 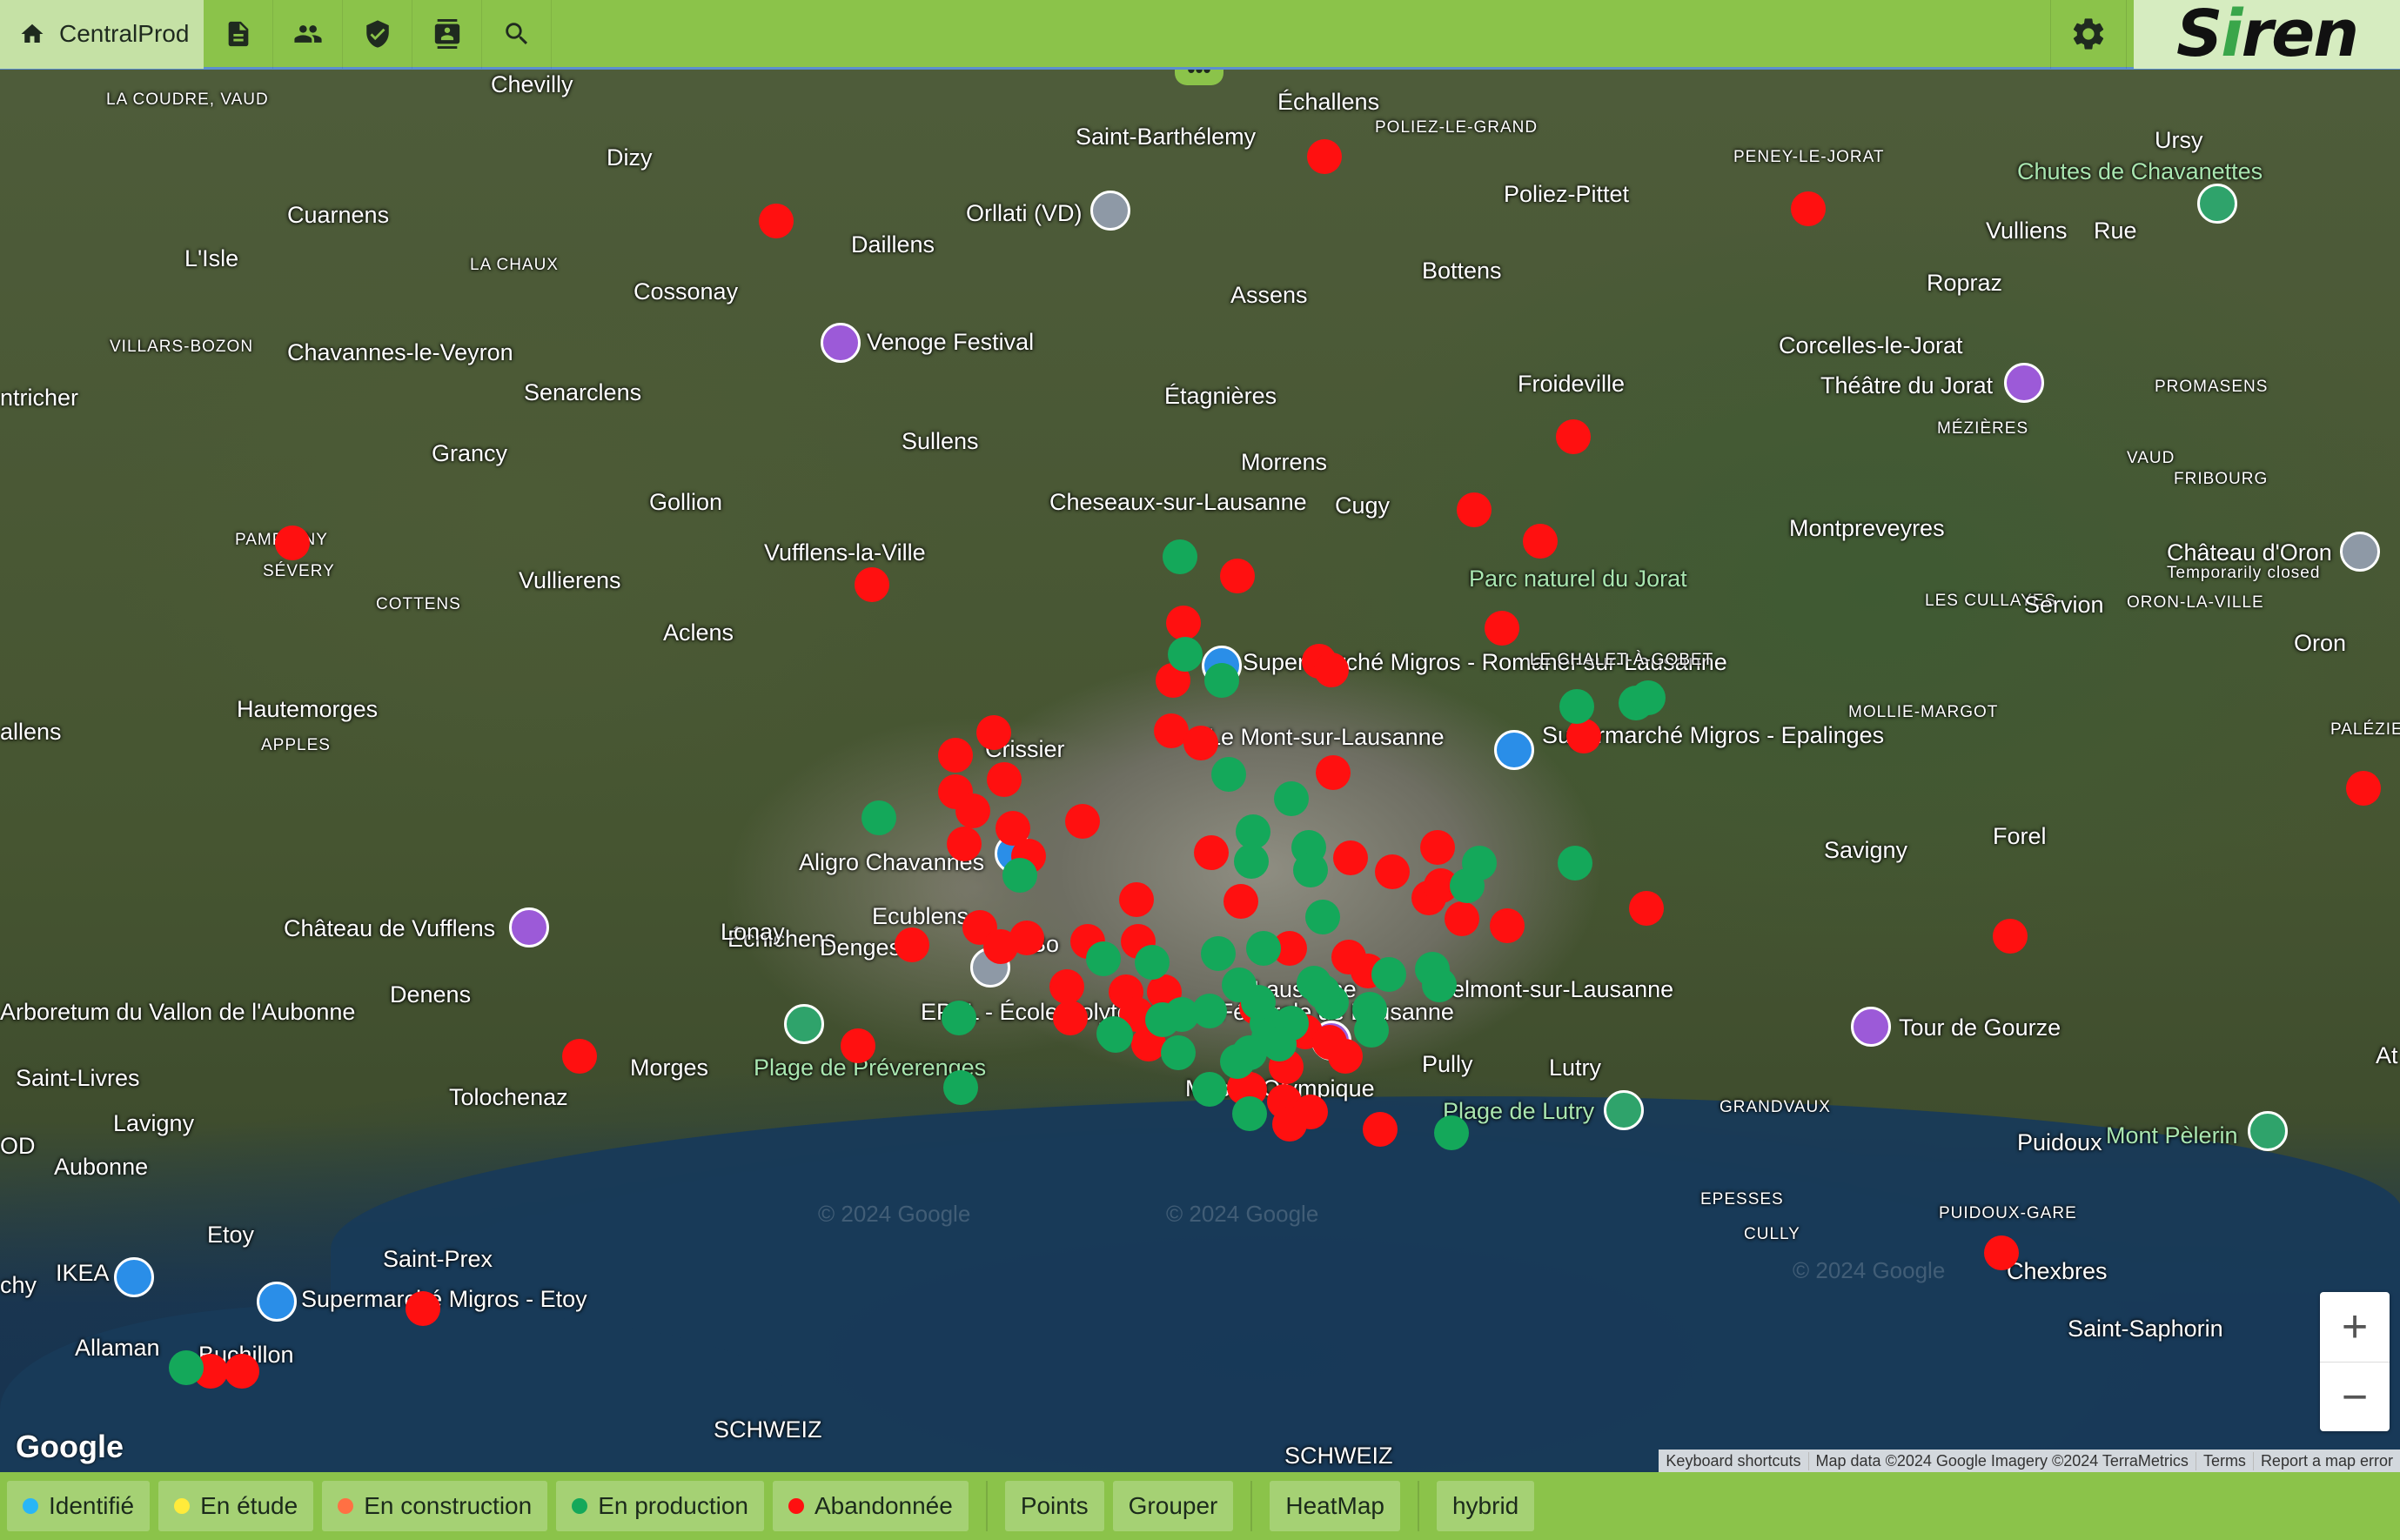 I want to click on document-icon, so click(x=239, y=34).